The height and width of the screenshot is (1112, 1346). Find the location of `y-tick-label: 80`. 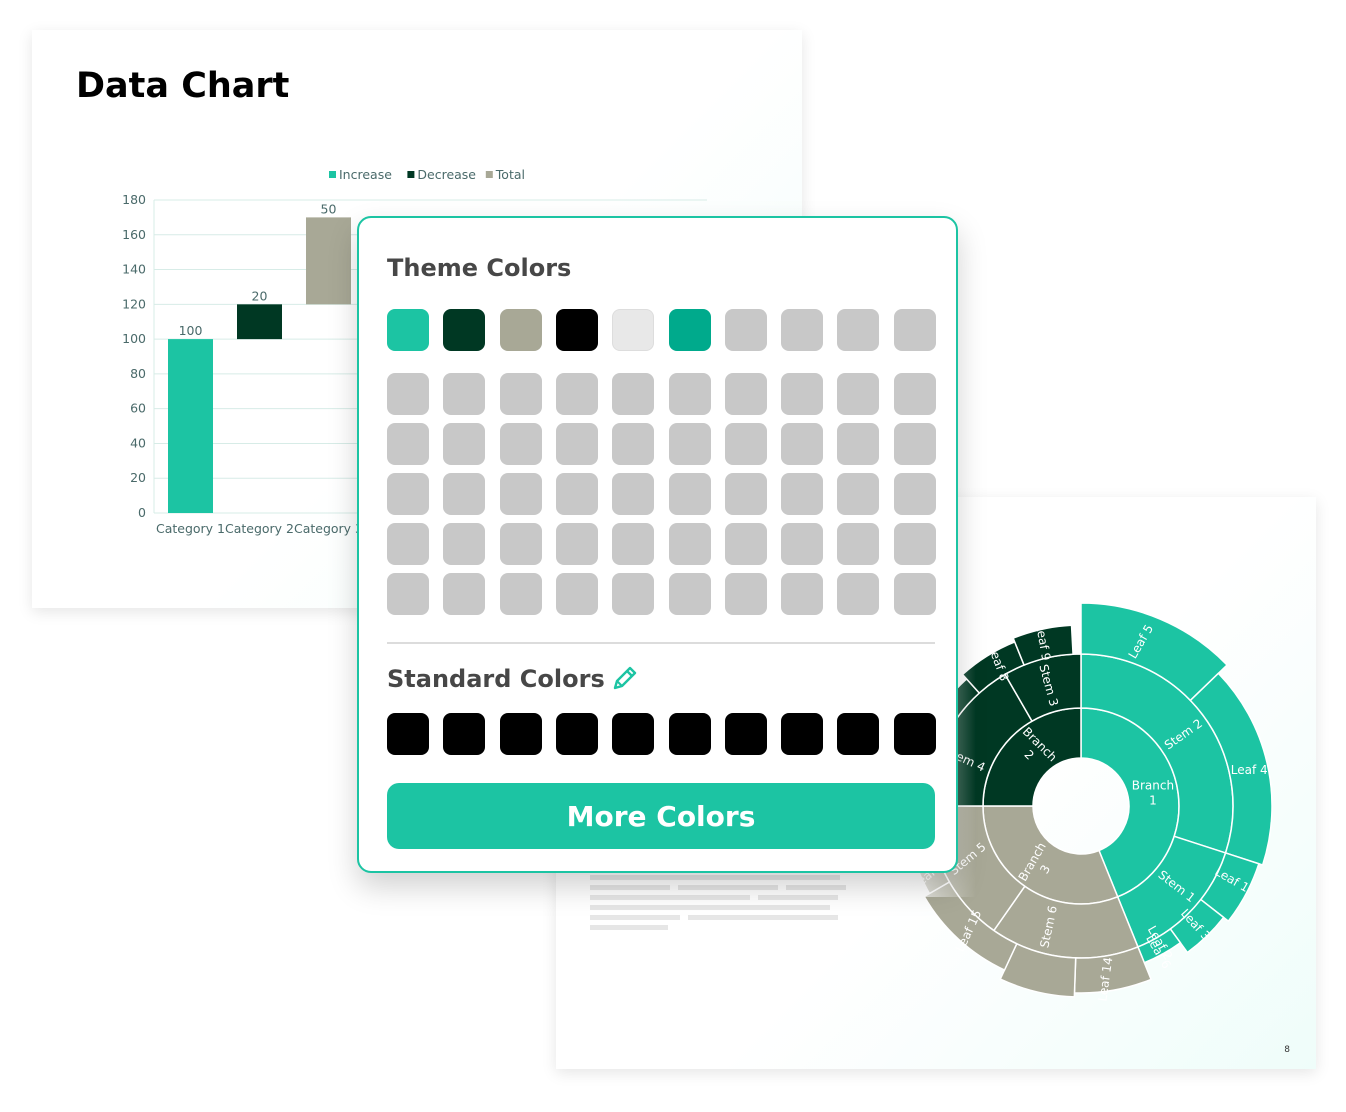

y-tick-label: 80 is located at coordinates (138, 373).